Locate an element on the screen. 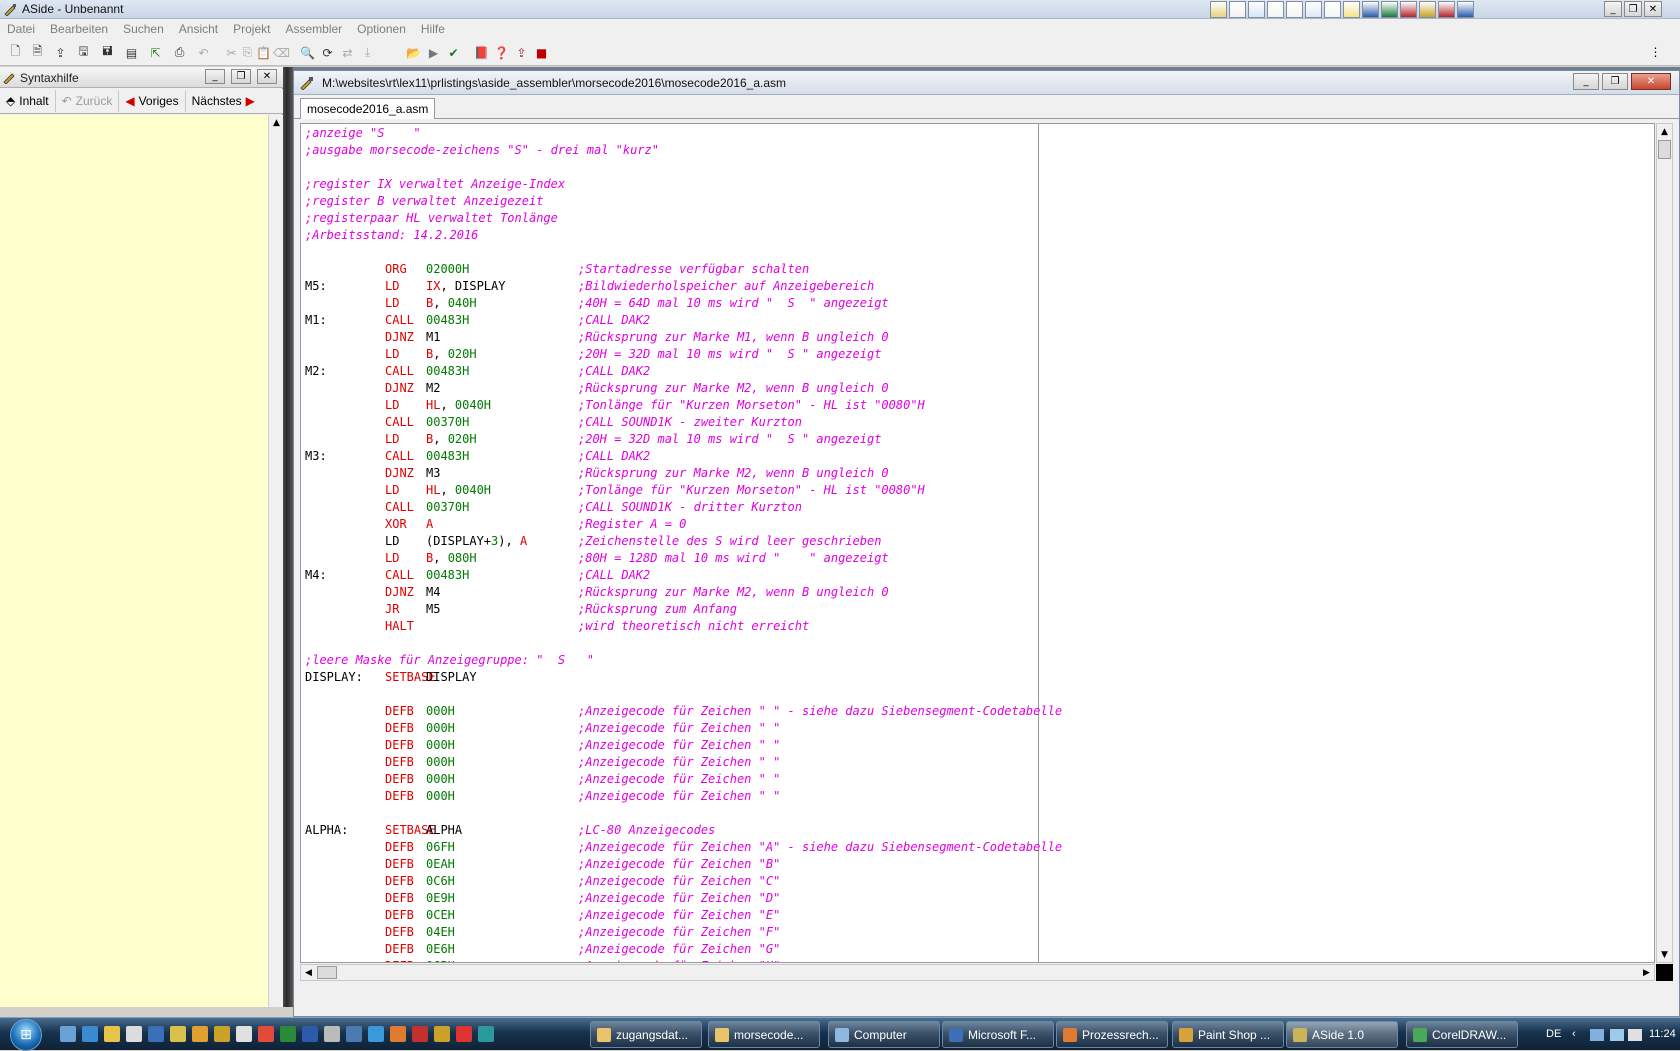 This screenshot has width=1680, height=1051. tab-mosecode2016: mosecode2016_a.asm is located at coordinates (368, 108).